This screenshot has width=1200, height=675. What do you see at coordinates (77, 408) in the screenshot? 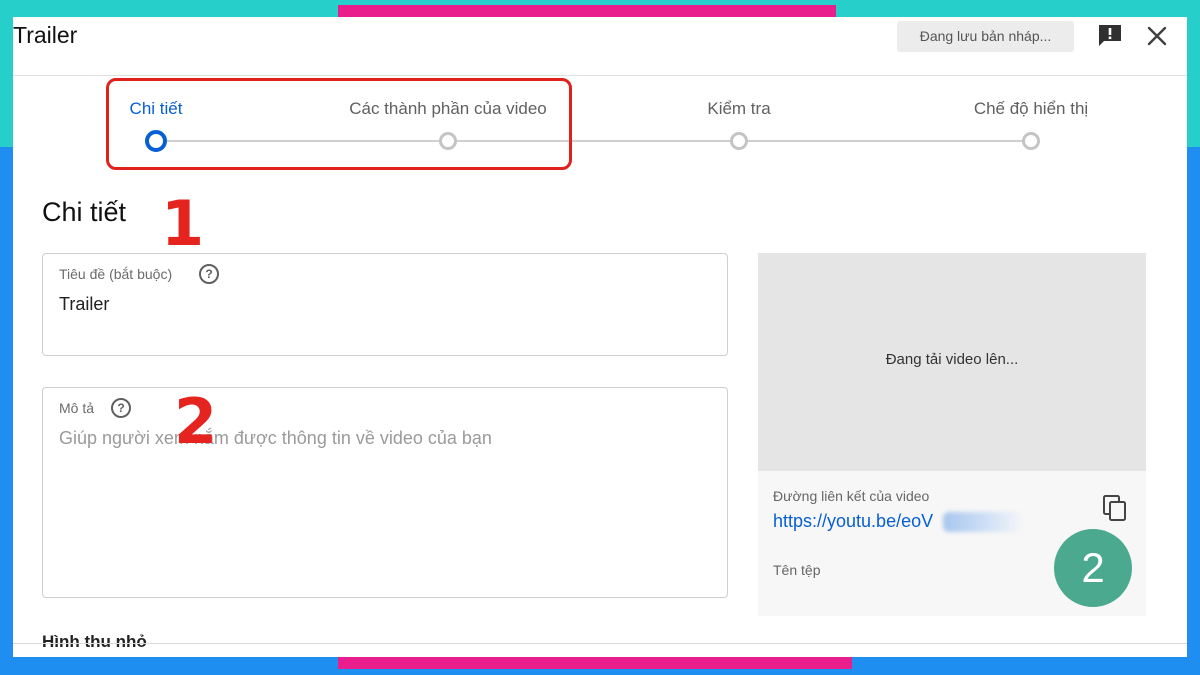
I see `description-field-label: Mô tả` at bounding box center [77, 408].